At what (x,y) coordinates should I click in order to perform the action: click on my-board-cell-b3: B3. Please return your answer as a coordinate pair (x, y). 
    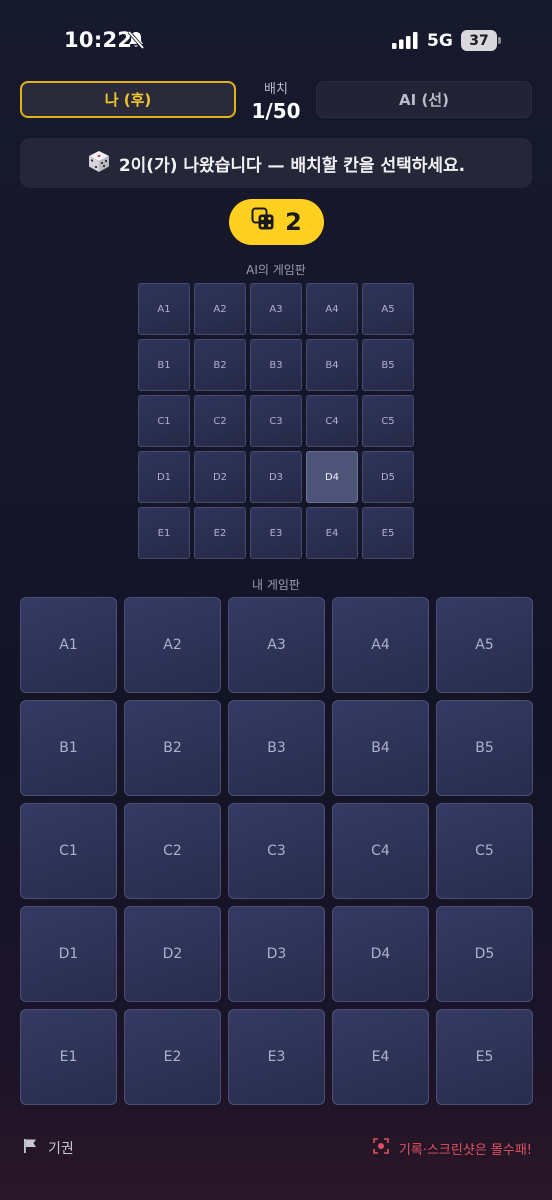
    Looking at the image, I should click on (276, 748).